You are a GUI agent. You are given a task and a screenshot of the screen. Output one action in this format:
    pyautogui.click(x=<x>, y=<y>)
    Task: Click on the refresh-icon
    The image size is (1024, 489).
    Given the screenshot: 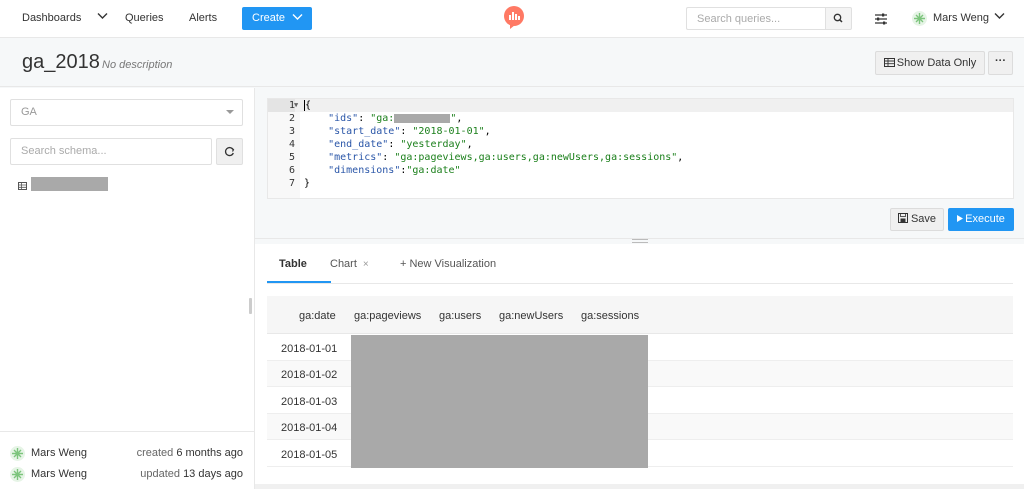 What is the action you would take?
    pyautogui.click(x=229, y=151)
    